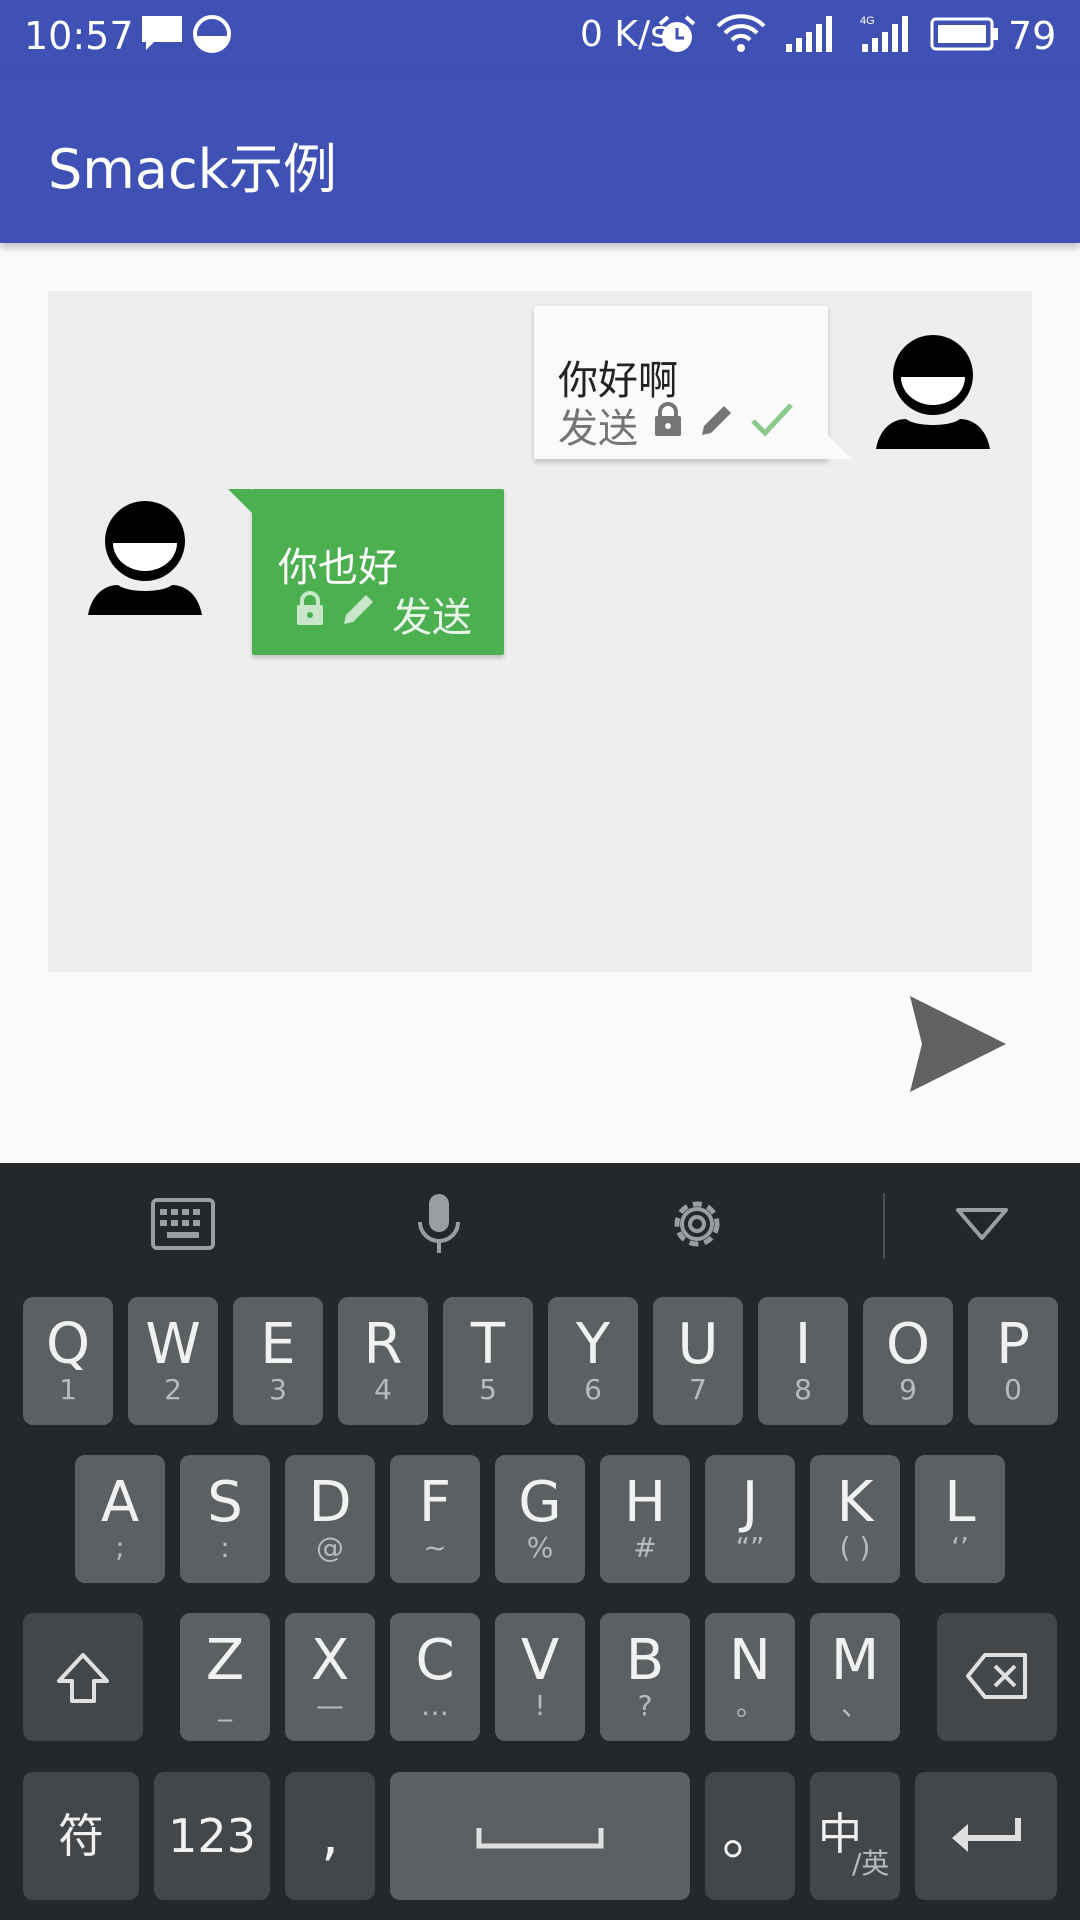 The height and width of the screenshot is (1920, 1080). Describe the element at coordinates (162, 36) in the screenshot. I see `message-icon` at that location.